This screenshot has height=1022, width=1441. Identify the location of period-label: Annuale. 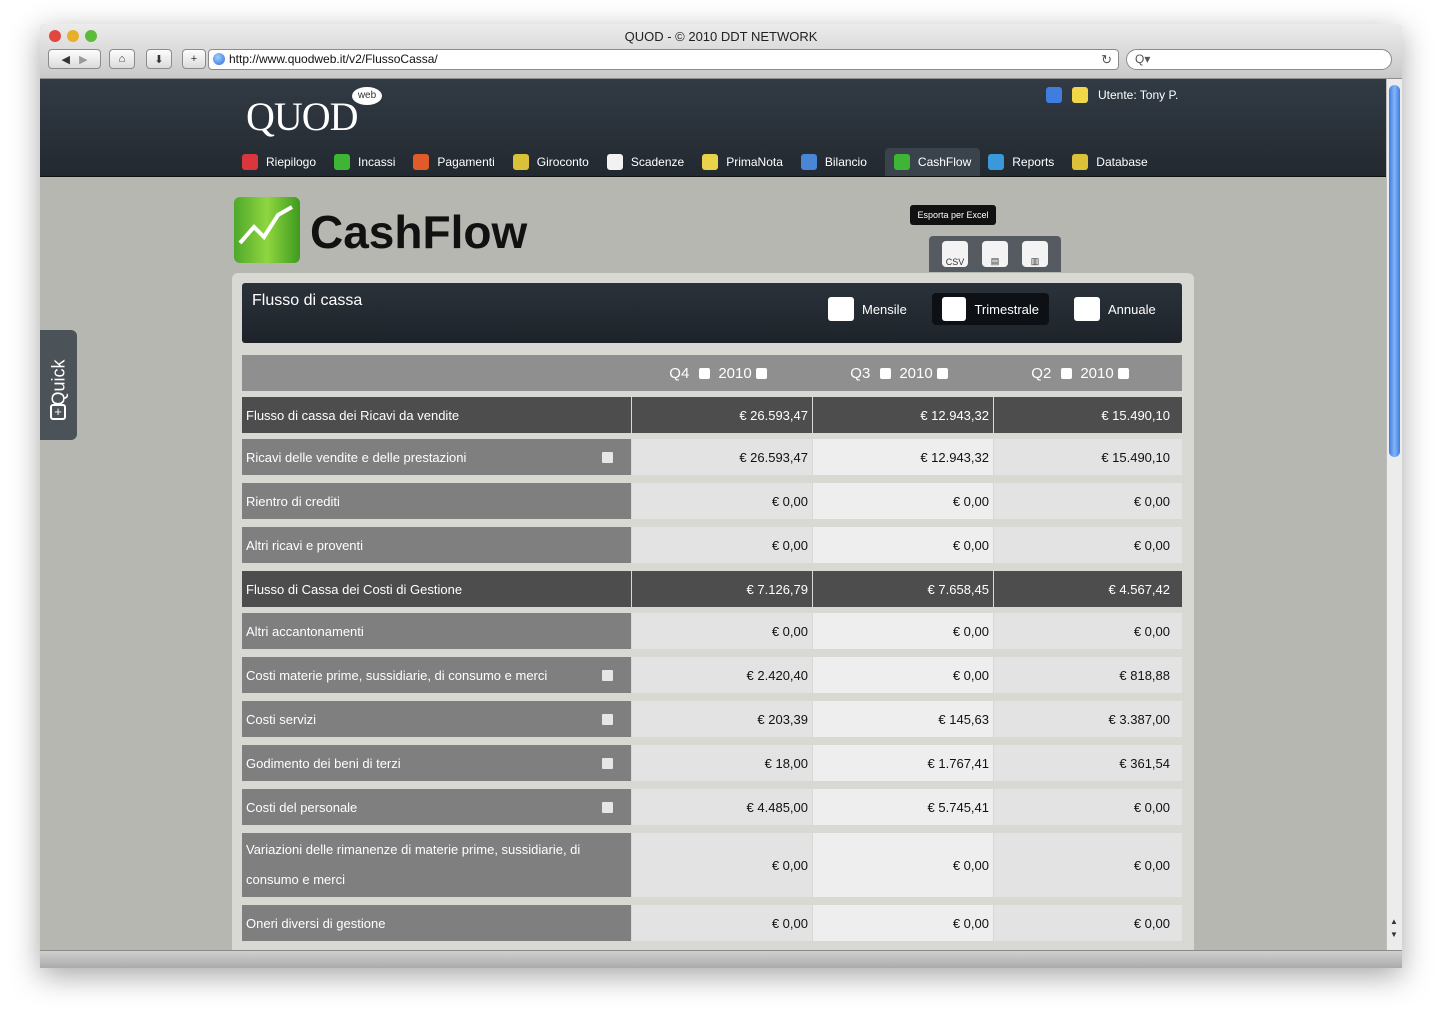
(1132, 309).